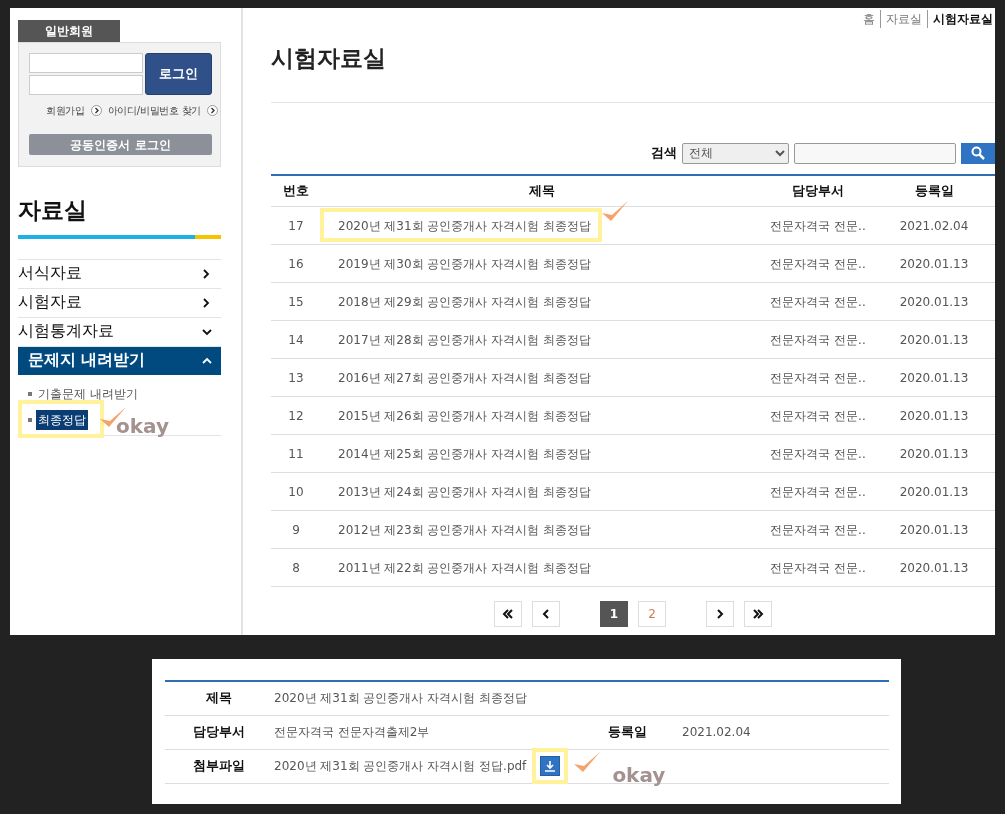  I want to click on post-title-link: 2013년 제24회 공인중개사 자격시험 최종정답, so click(465, 491).